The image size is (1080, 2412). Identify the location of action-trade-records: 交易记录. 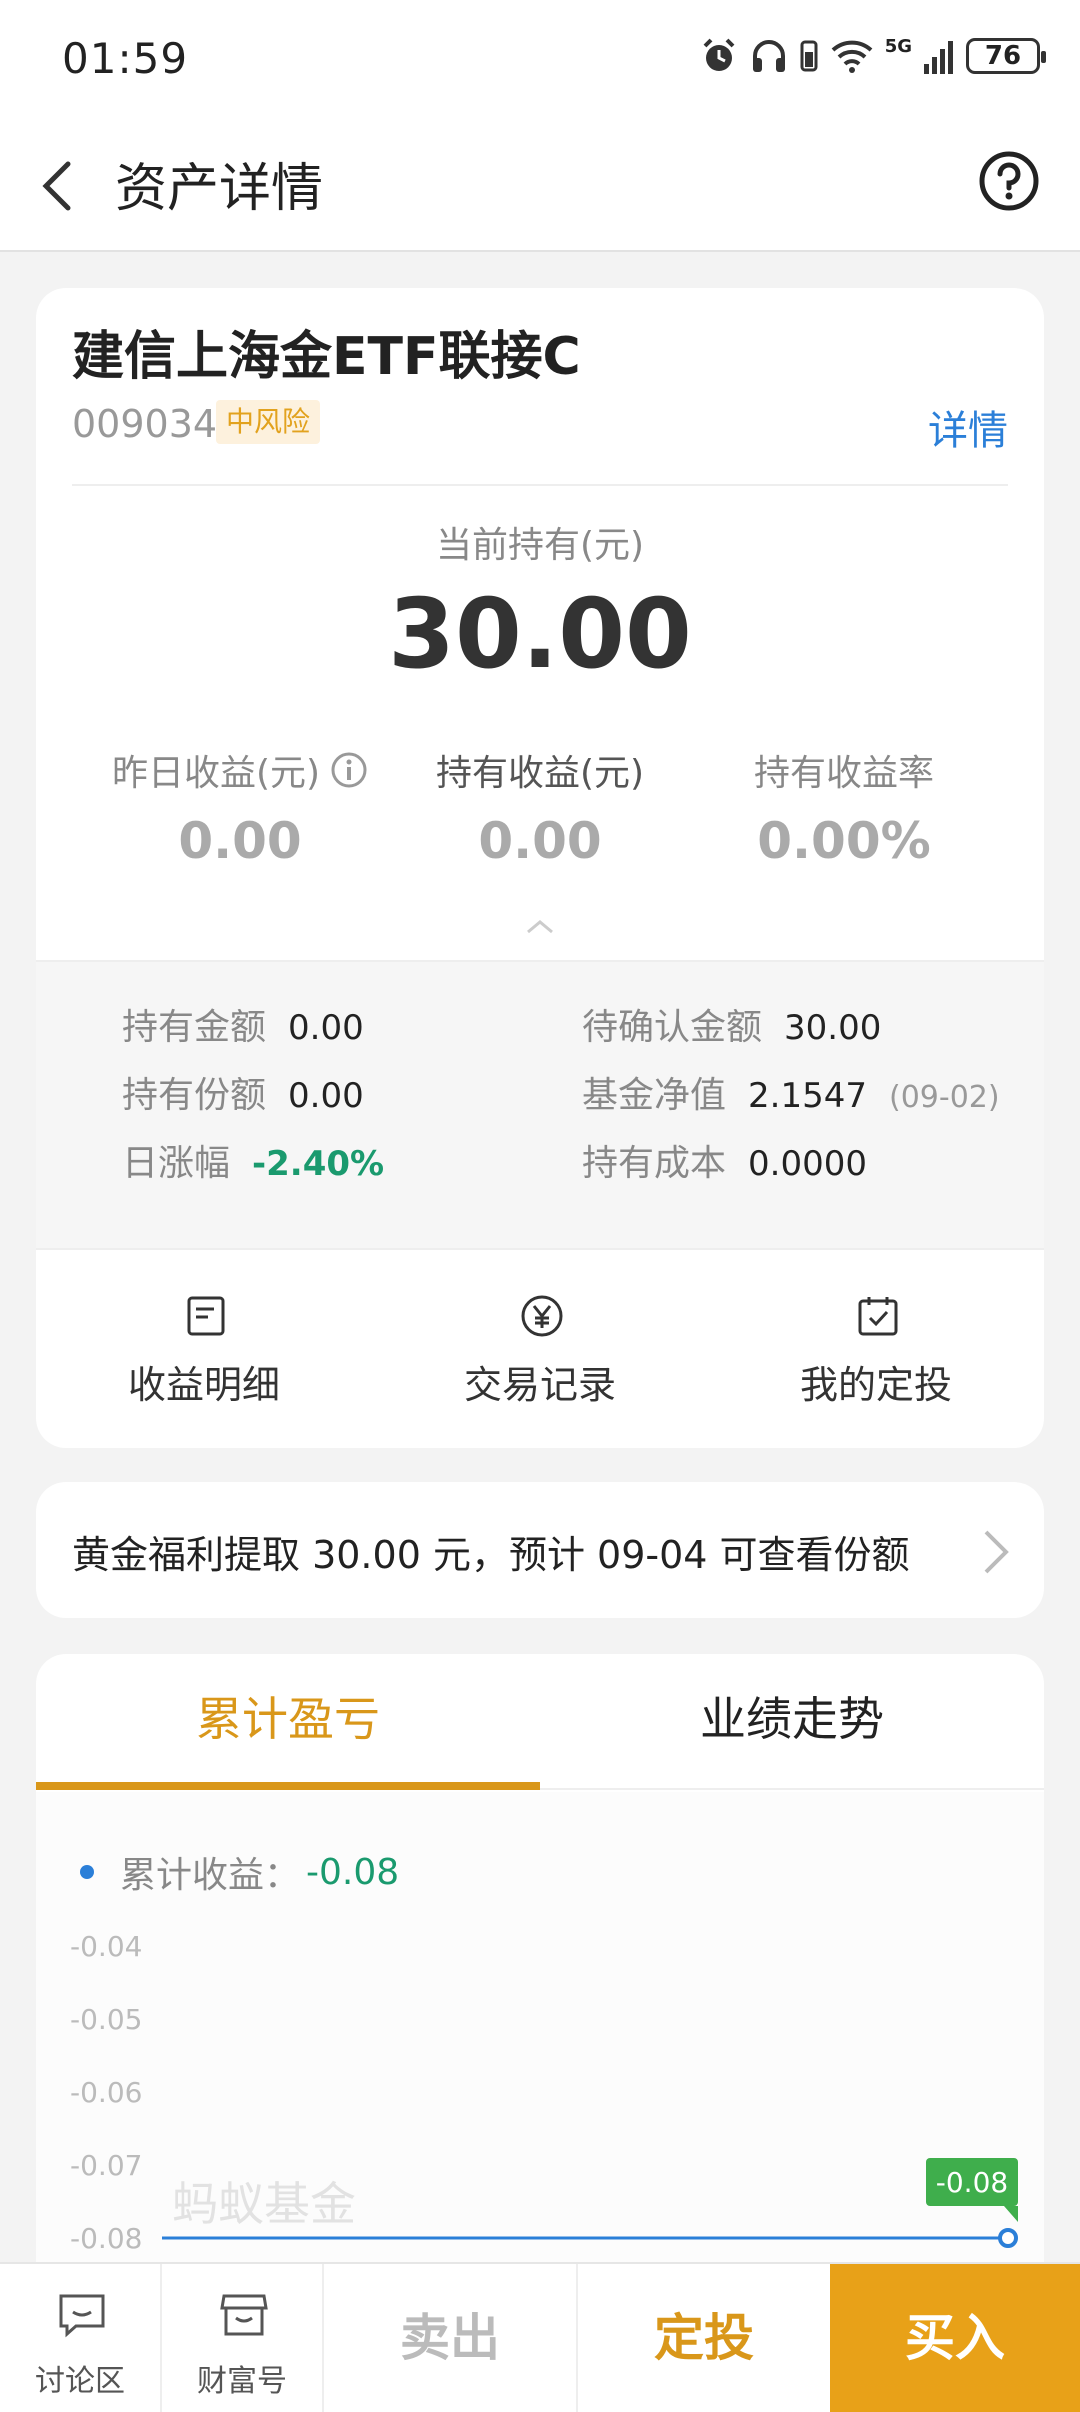
(540, 1349).